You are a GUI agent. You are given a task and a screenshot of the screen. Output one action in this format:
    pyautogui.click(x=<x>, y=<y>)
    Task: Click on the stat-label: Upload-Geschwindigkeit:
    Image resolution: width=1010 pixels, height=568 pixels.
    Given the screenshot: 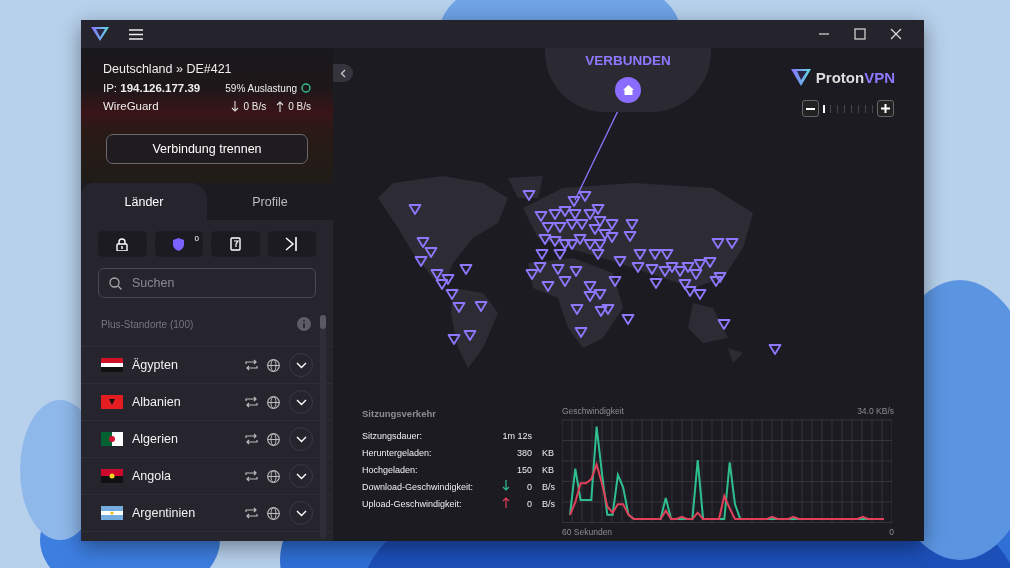 What is the action you would take?
    pyautogui.click(x=412, y=503)
    